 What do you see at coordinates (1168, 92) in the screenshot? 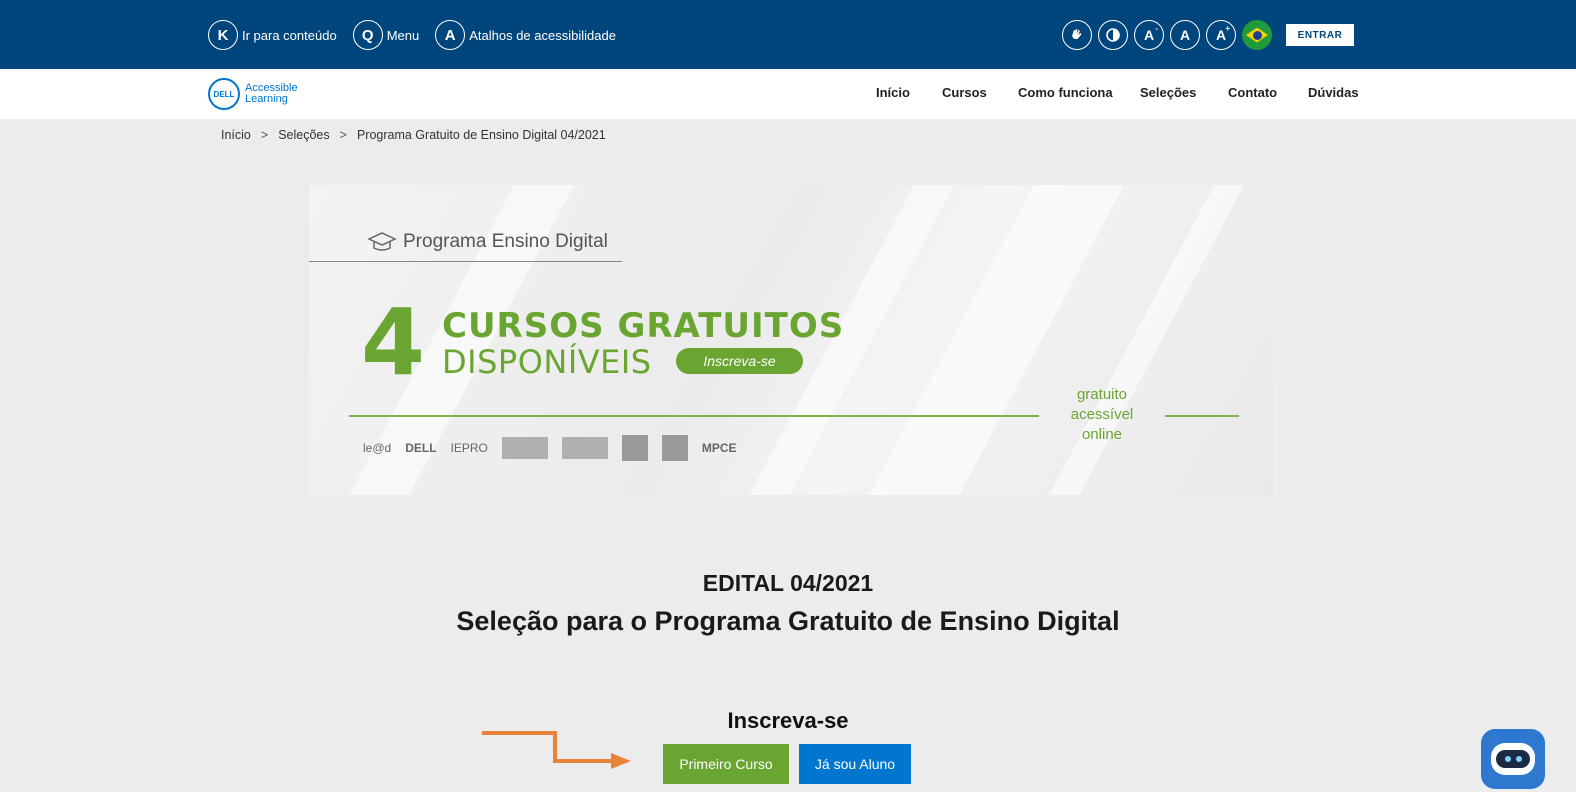
I see `nav-selecoes: Seleções` at bounding box center [1168, 92].